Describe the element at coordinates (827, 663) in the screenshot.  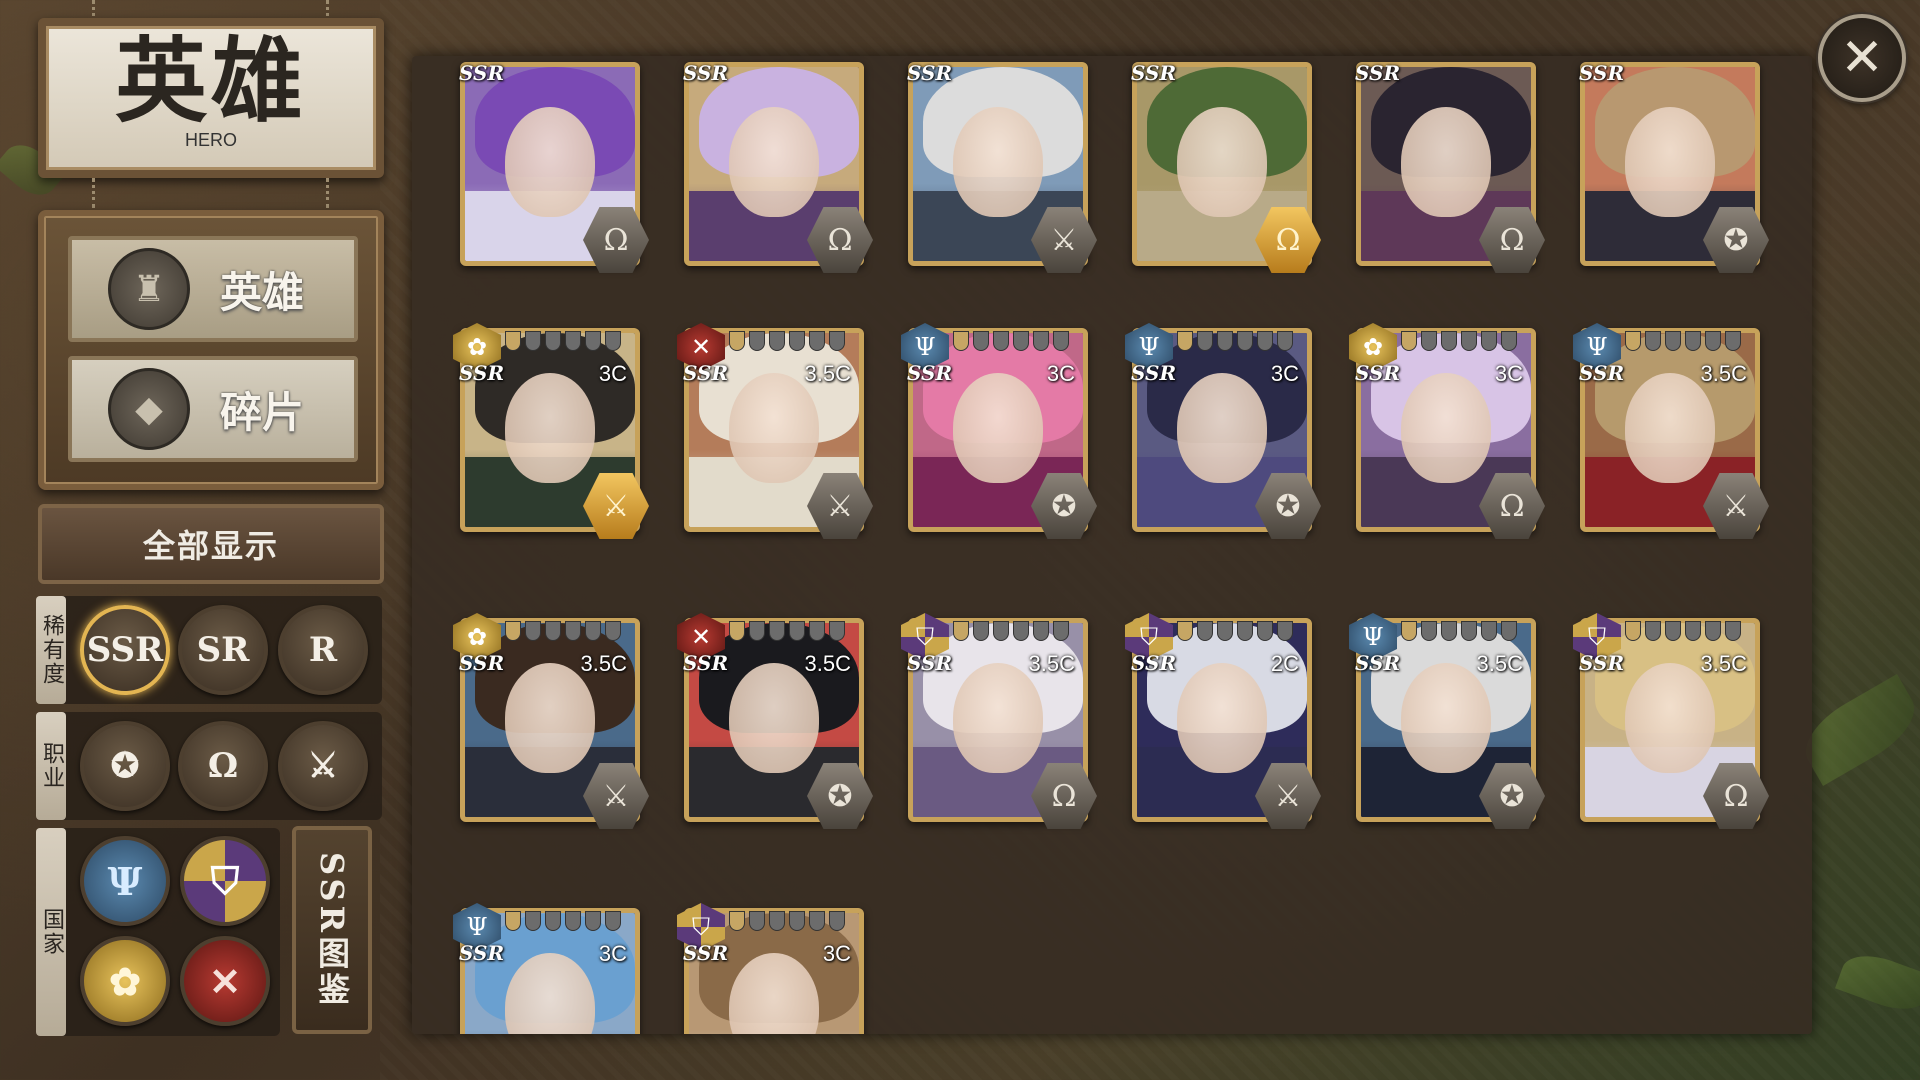
I see `hero-cost: 3.5C` at that location.